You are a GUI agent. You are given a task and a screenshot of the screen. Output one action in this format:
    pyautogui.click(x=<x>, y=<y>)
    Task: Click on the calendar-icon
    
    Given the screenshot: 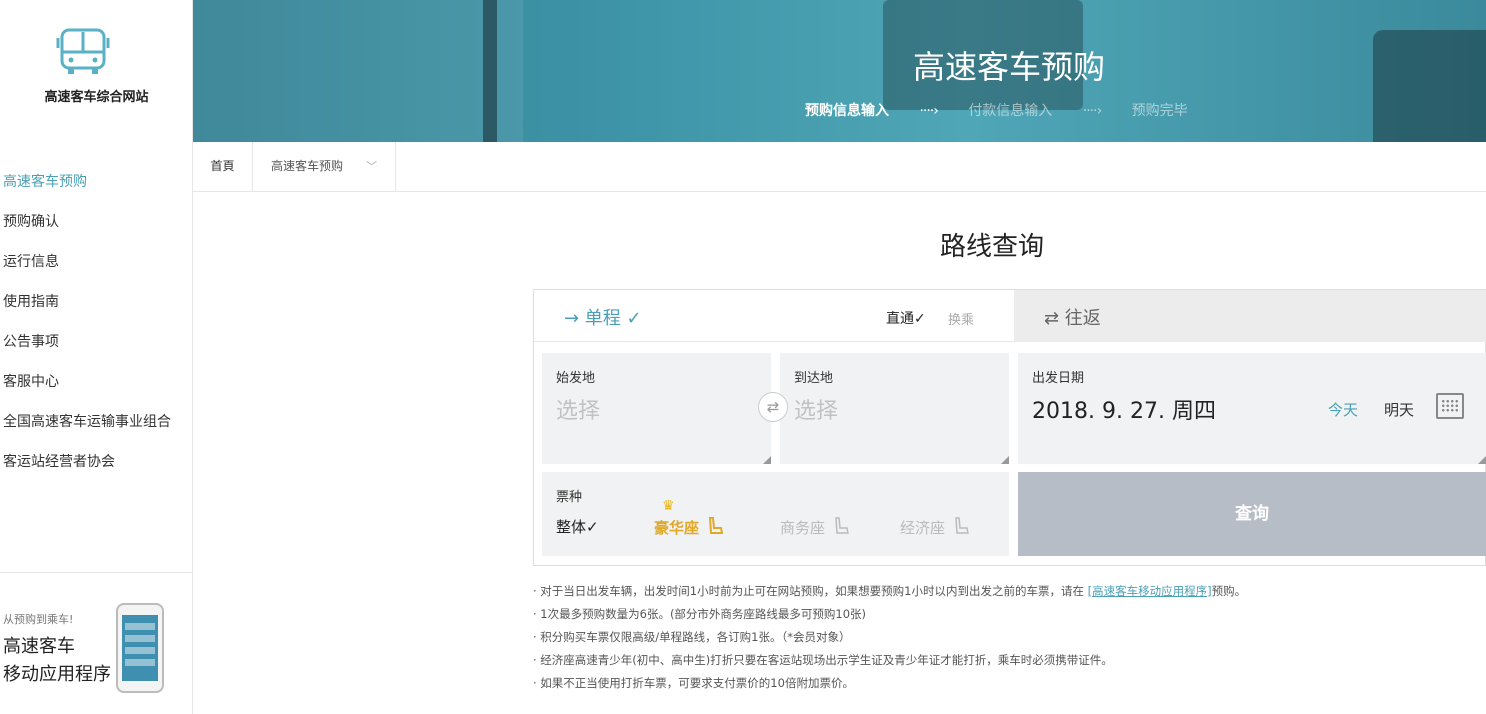 What is the action you would take?
    pyautogui.click(x=1450, y=406)
    